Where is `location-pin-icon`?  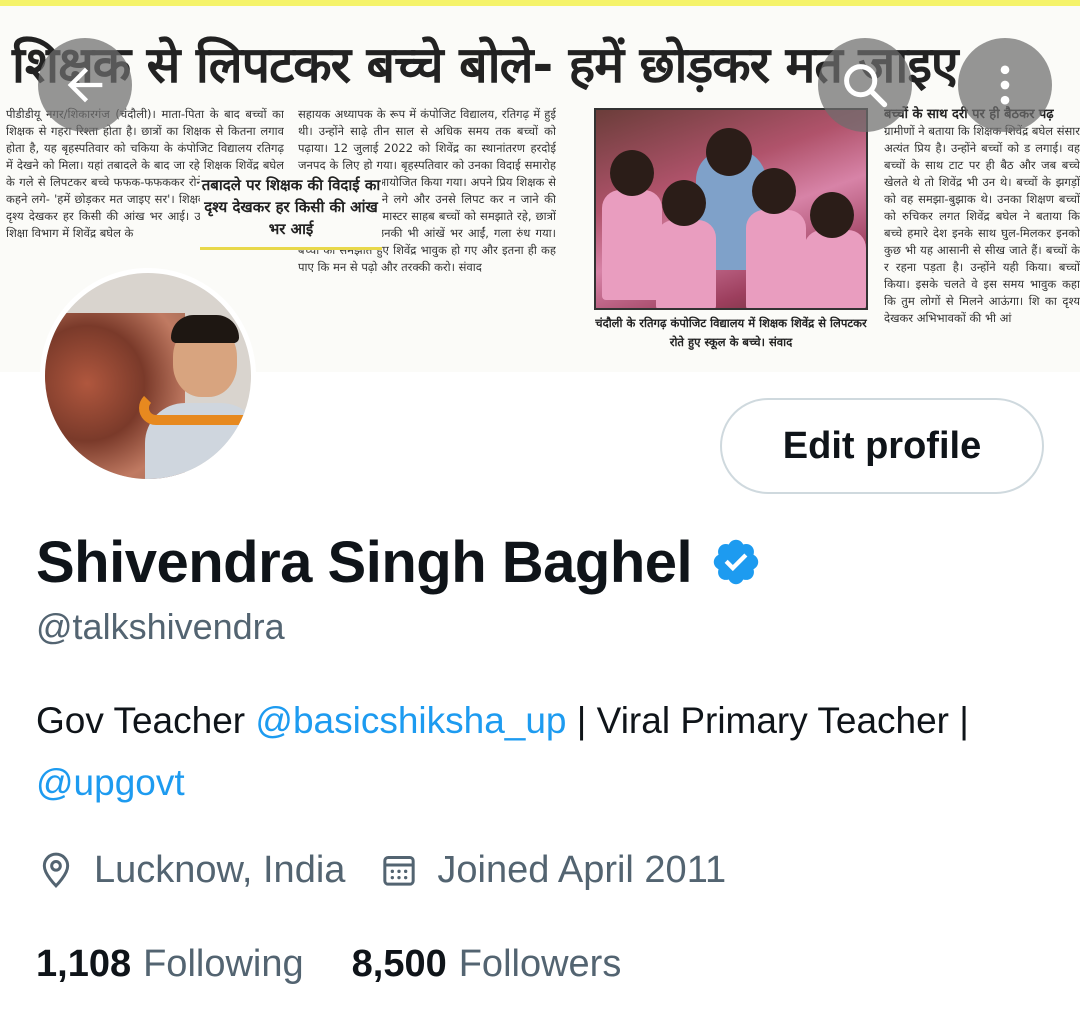
location-pin-icon is located at coordinates (56, 870).